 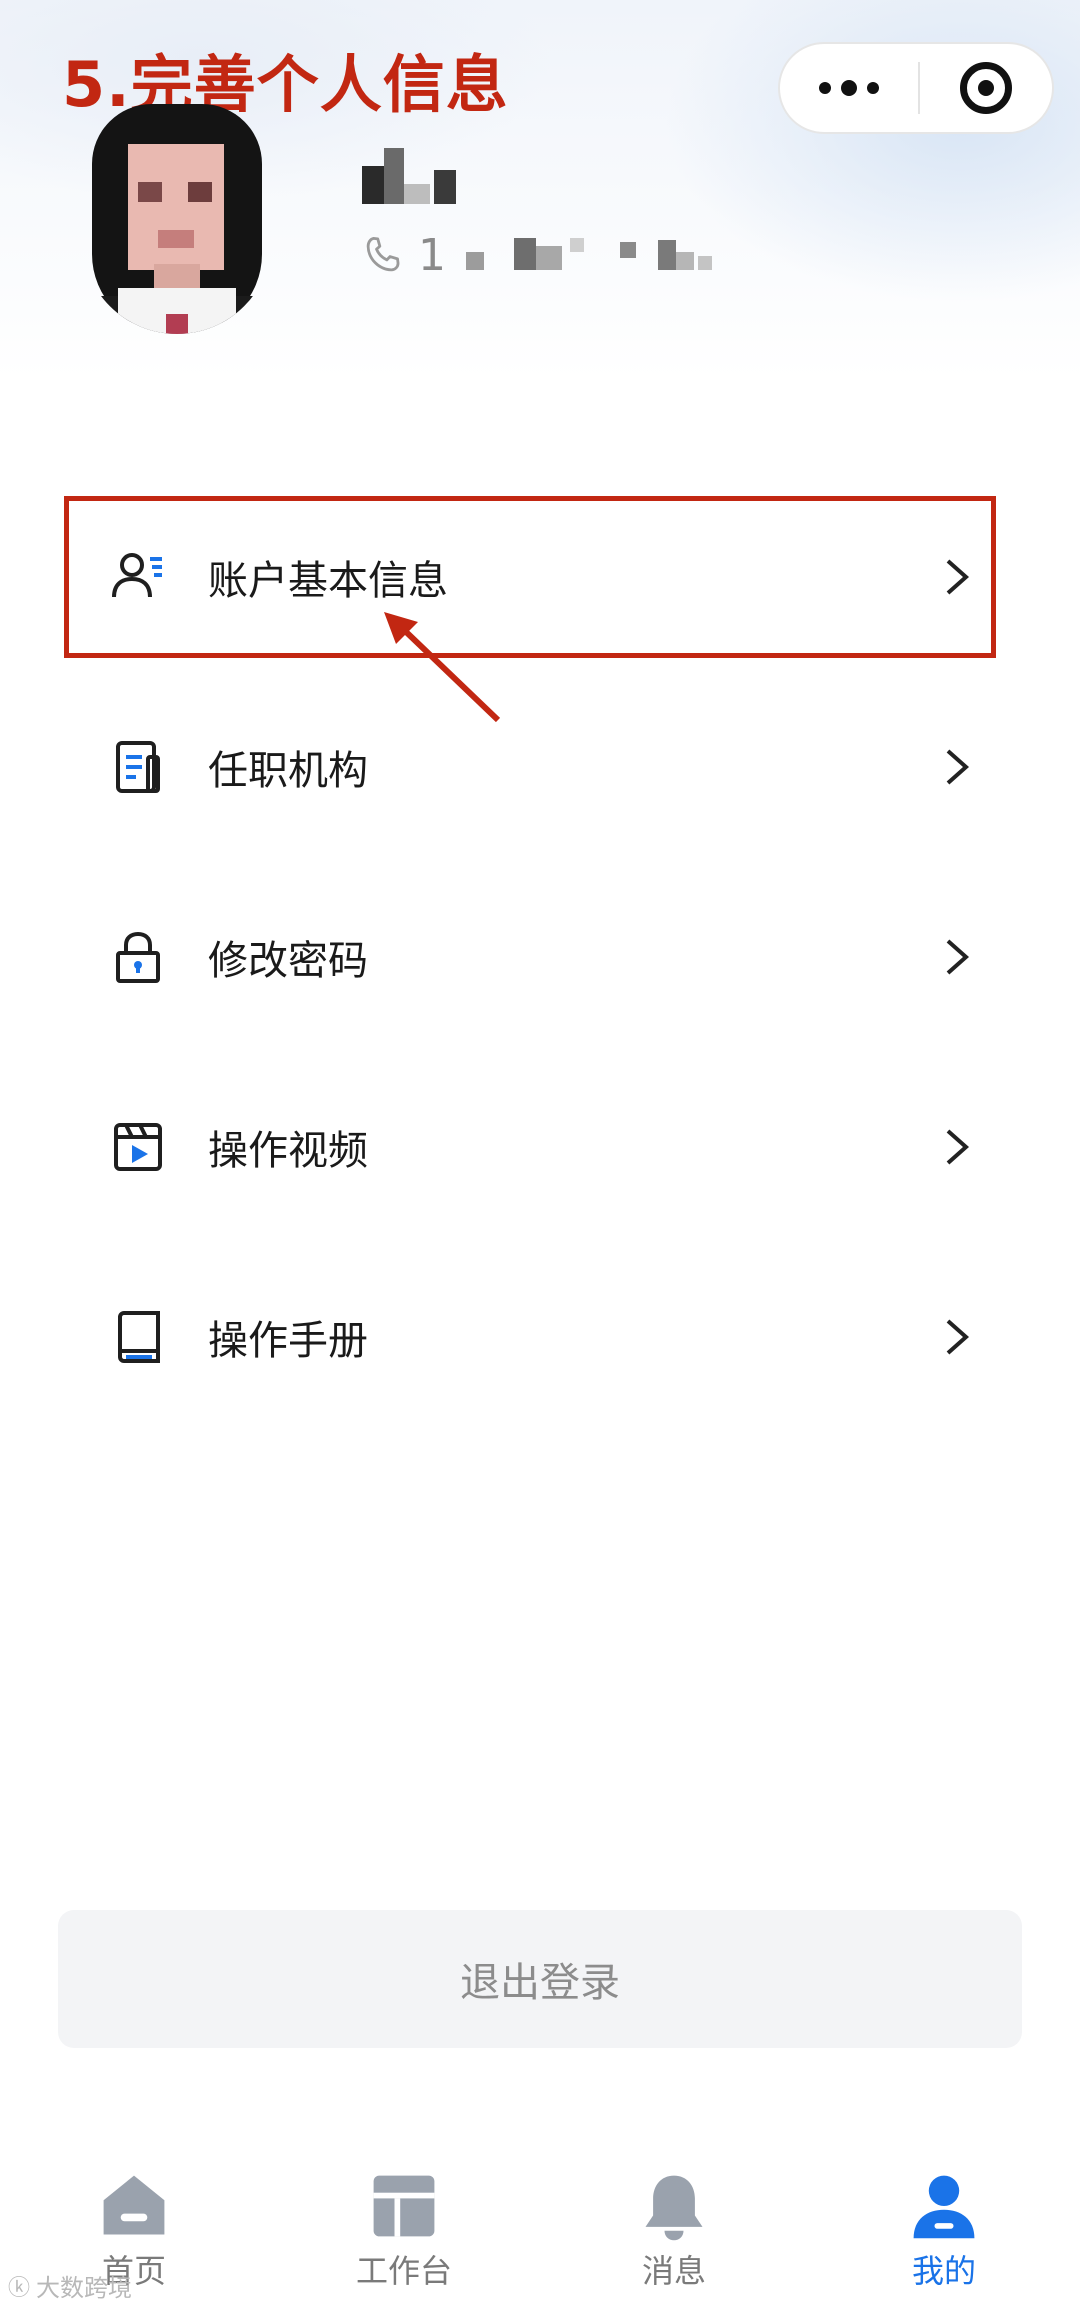 I want to click on bottom-tab-bar: 首页 工作台 消息 我的, so click(x=540, y=2227).